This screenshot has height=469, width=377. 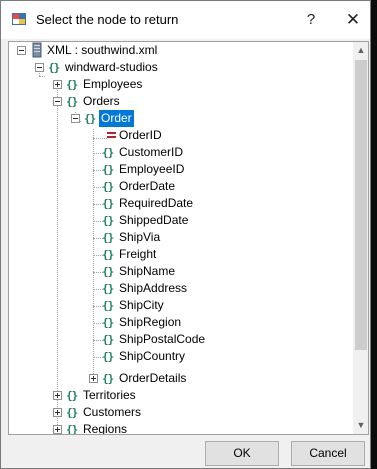 I want to click on tree-node-customers: {} Customers, so click(x=151, y=412).